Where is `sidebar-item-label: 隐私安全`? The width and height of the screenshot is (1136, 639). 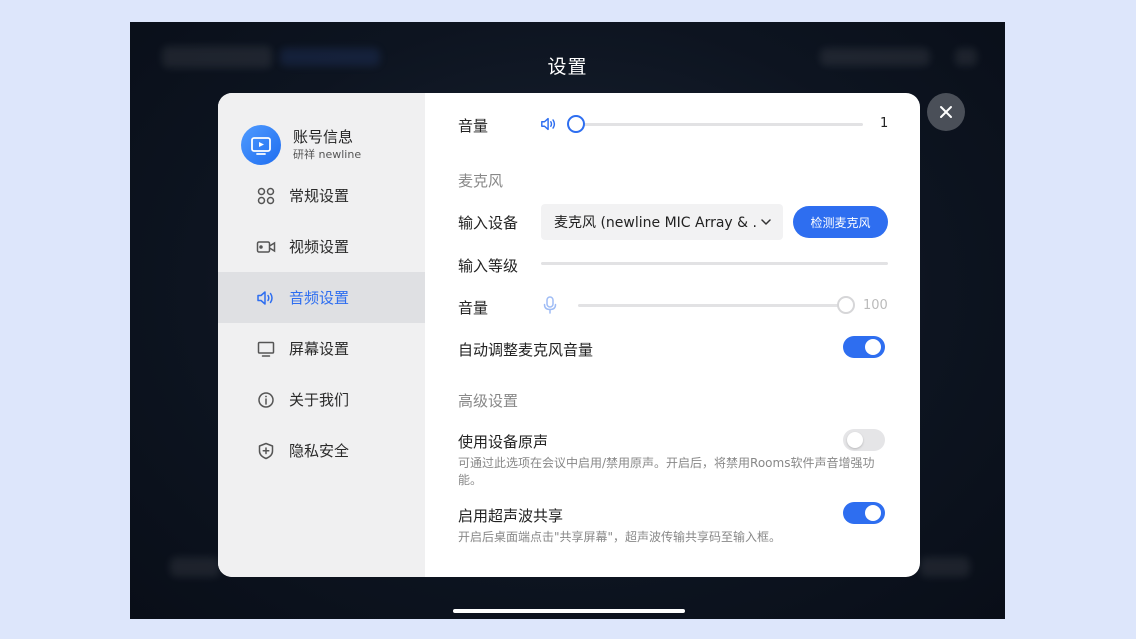 sidebar-item-label: 隐私安全 is located at coordinates (319, 451).